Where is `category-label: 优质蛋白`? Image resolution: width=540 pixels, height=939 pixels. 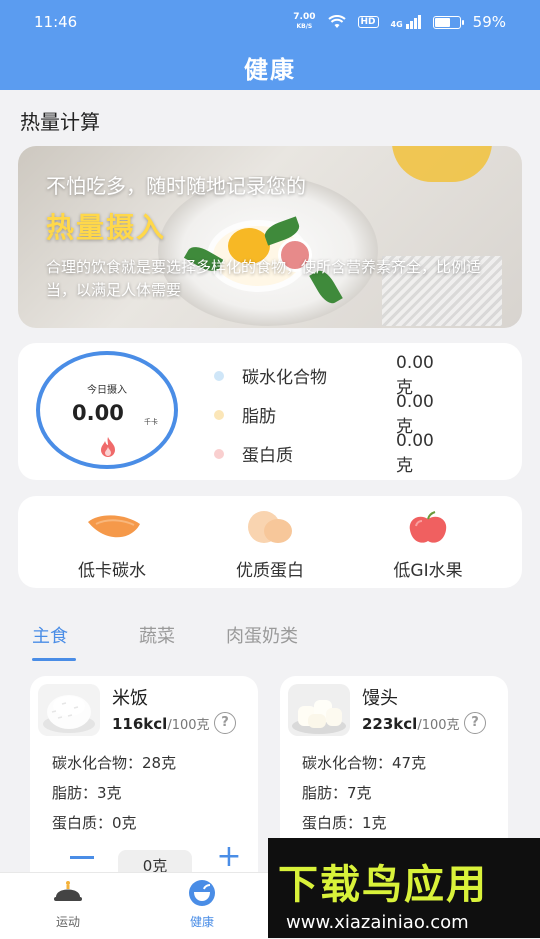 category-label: 优质蛋白 is located at coordinates (270, 571).